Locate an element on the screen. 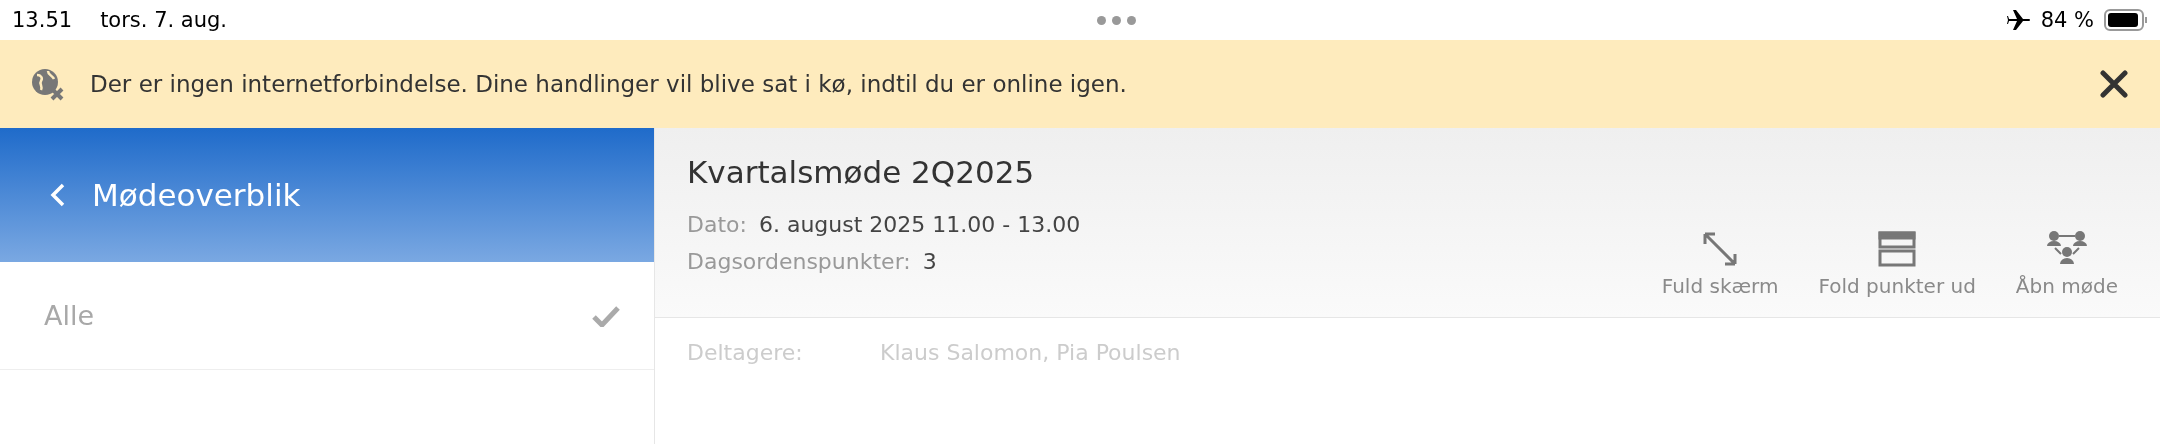 The height and width of the screenshot is (444, 2160). expand-arrows-icon is located at coordinates (1720, 249).